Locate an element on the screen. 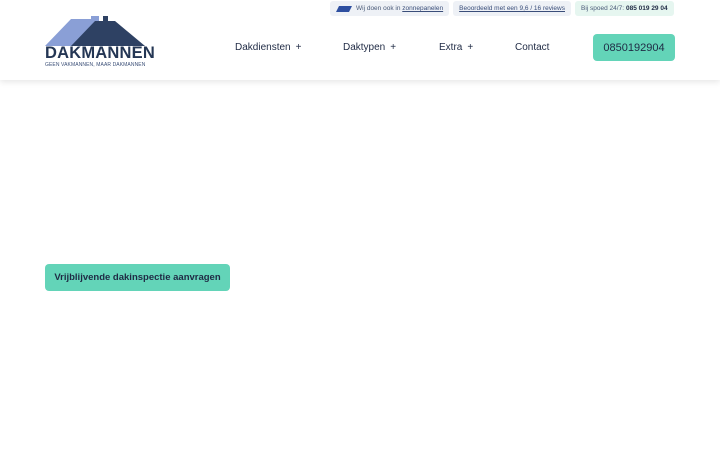 The width and height of the screenshot is (720, 450). solar-prefix: Wij doen ook in is located at coordinates (378, 8).